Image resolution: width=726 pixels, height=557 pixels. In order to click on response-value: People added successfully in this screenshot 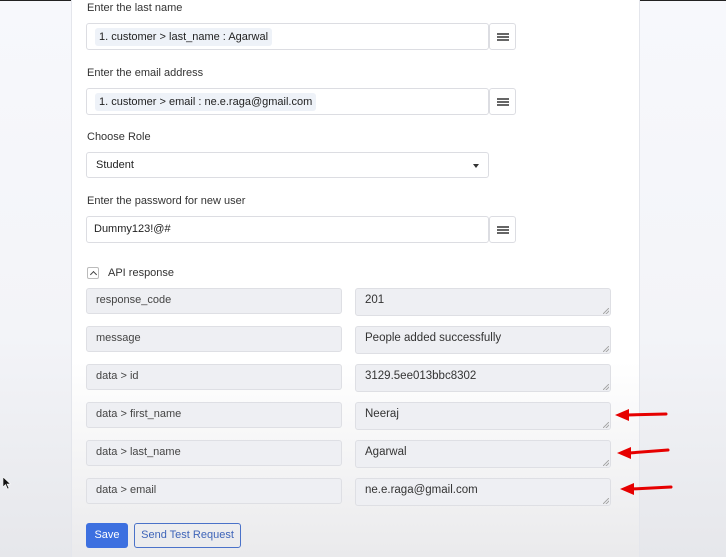, I will do `click(483, 340)`.